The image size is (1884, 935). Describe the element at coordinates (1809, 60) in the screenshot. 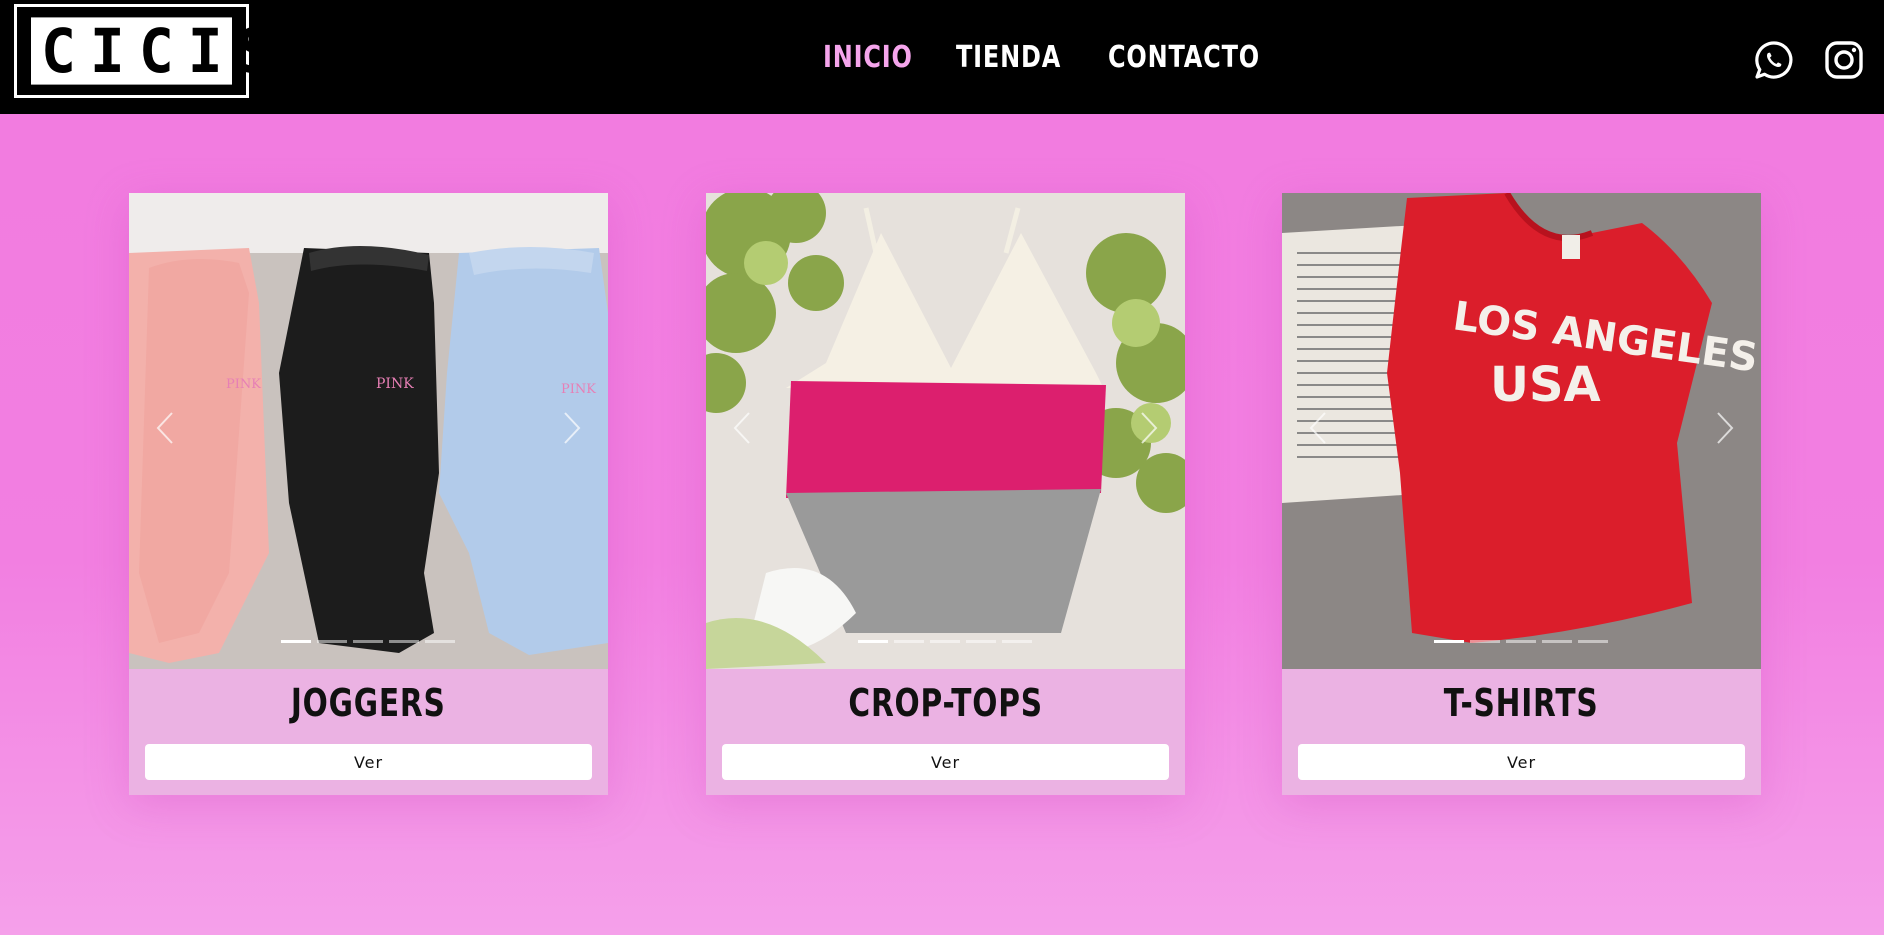

I see `social-links` at that location.